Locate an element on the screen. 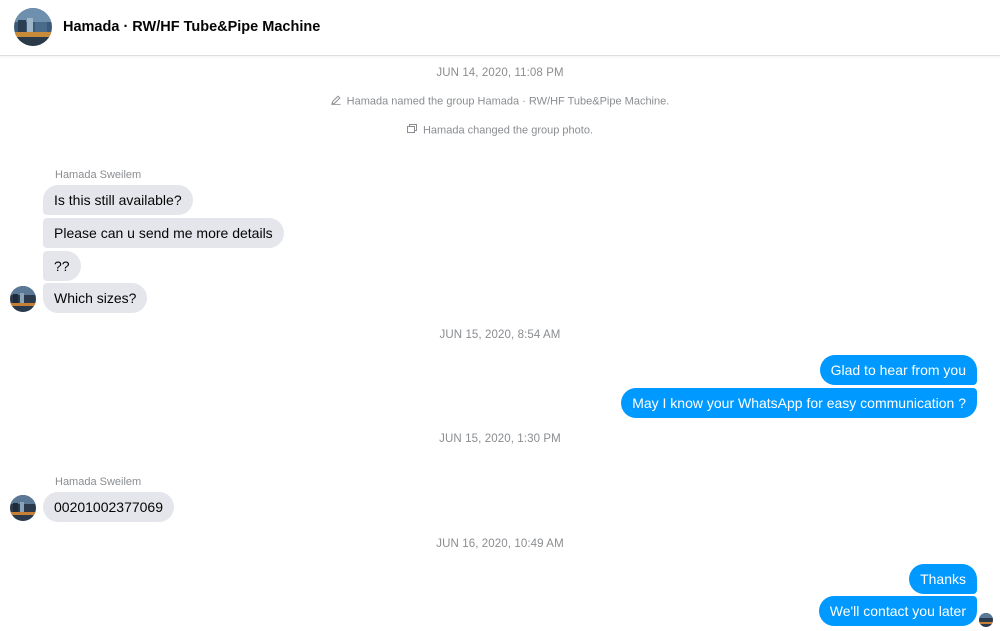 This screenshot has width=1000, height=631. group-avatar is located at coordinates (33, 27).